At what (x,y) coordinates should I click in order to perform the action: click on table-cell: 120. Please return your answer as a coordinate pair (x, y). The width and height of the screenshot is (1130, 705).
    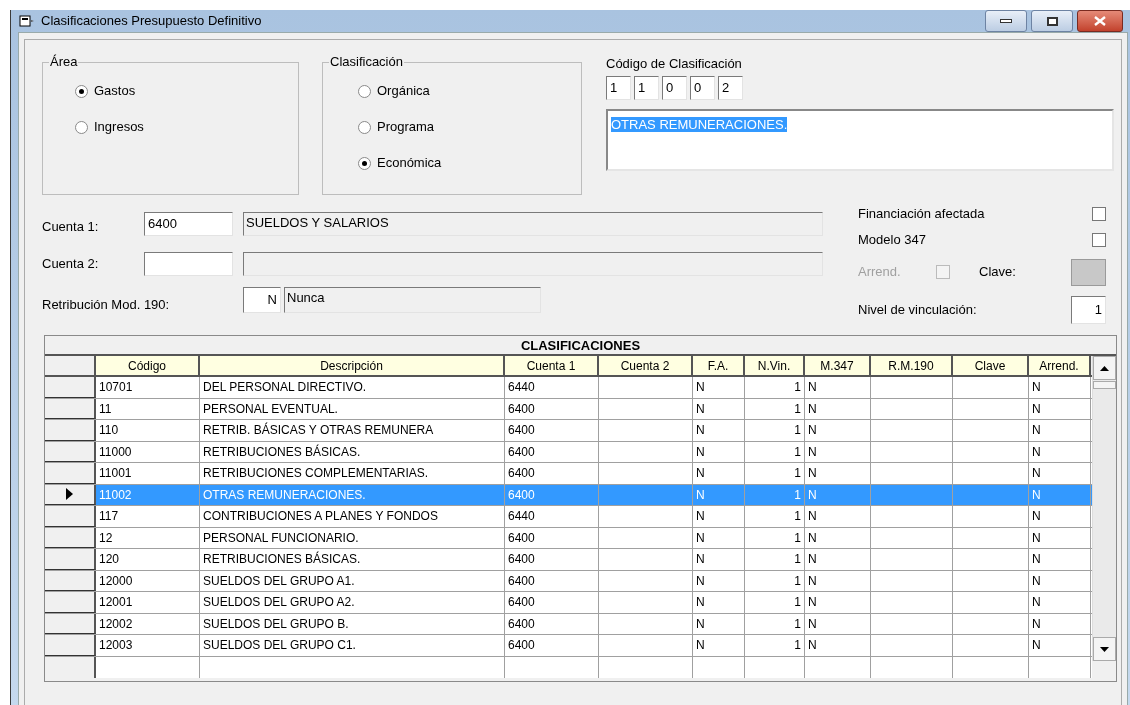
    Looking at the image, I should click on (148, 559).